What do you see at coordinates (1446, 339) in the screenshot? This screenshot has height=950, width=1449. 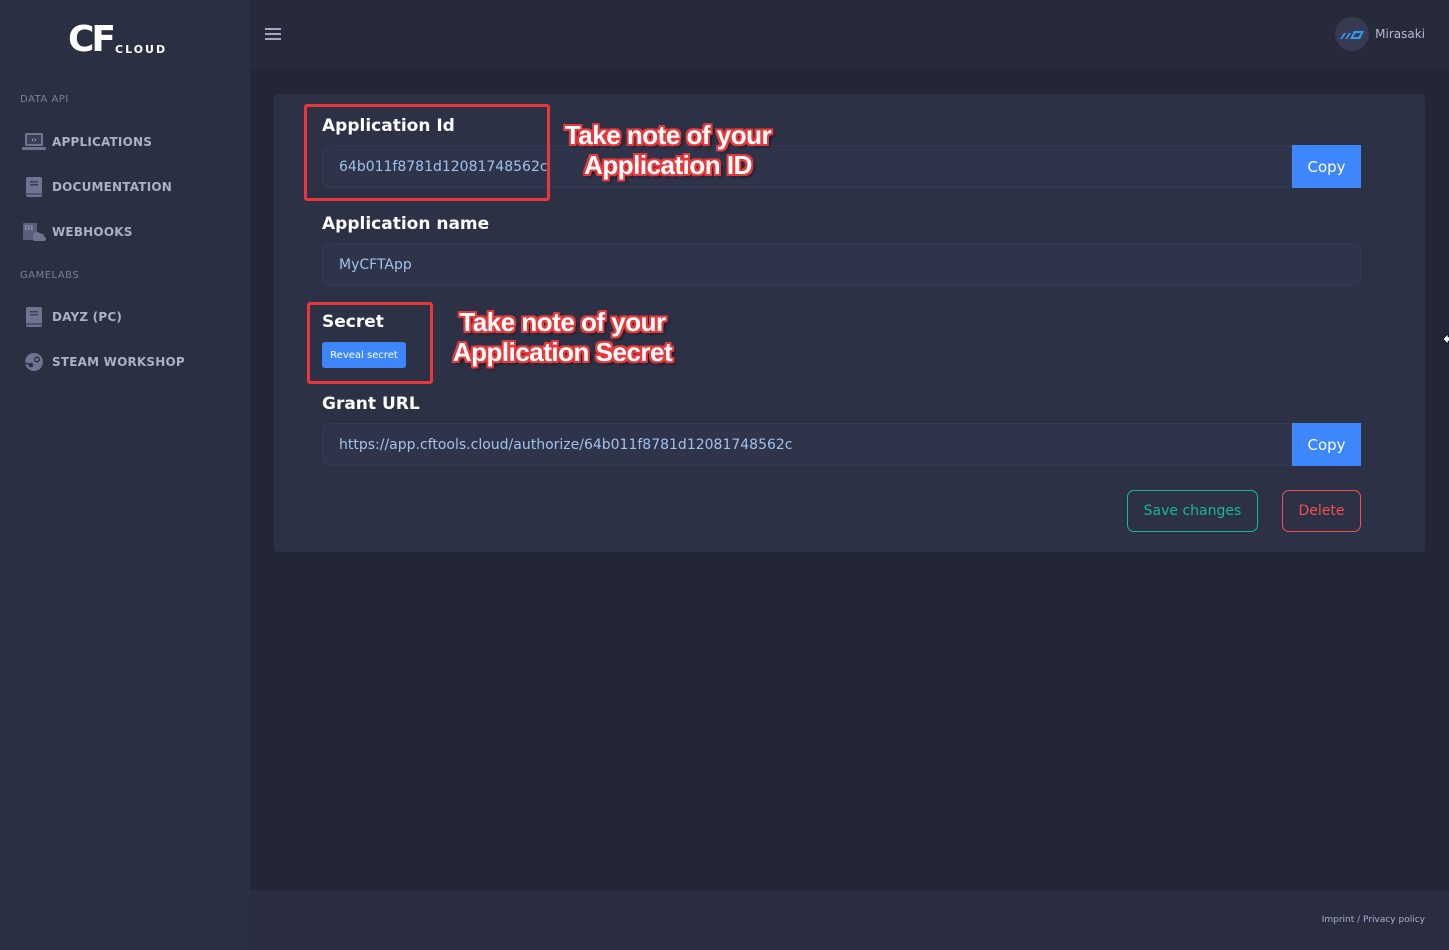 I see `cursor-icon` at bounding box center [1446, 339].